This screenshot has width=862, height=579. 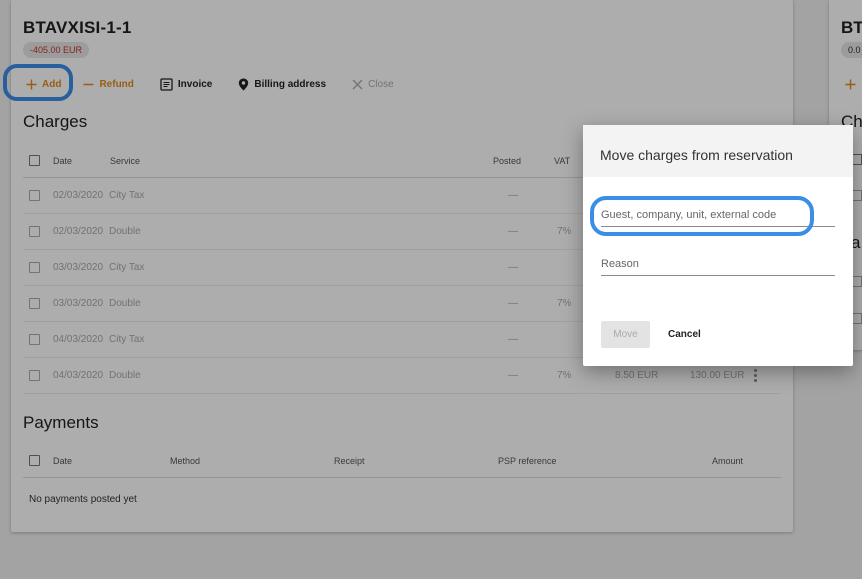 I want to click on dialog-title: Move charges from reservation, so click(x=718, y=151).